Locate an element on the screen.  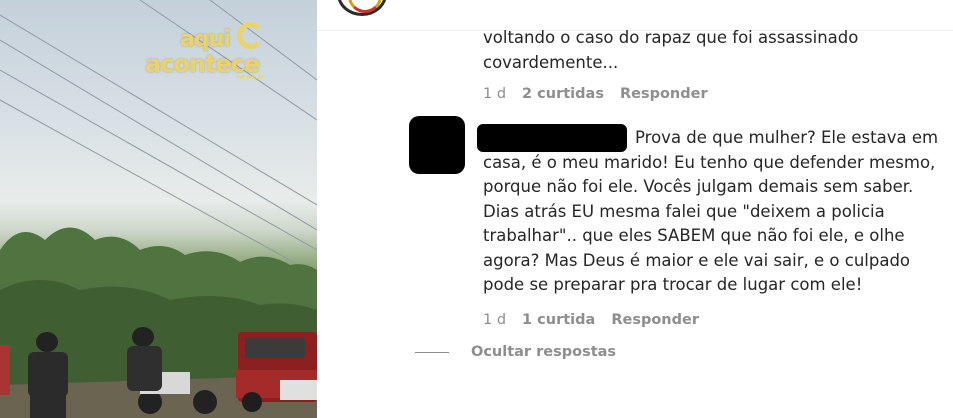
comment-meta: 1 d 1 curtida Responder is located at coordinates (591, 320).